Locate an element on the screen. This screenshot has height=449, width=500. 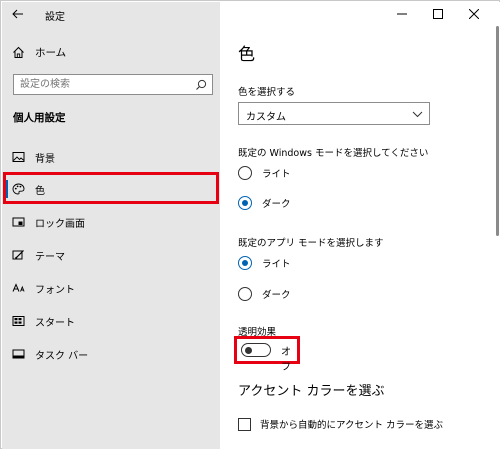
sidebar-item-label: フォント is located at coordinates (55, 290).